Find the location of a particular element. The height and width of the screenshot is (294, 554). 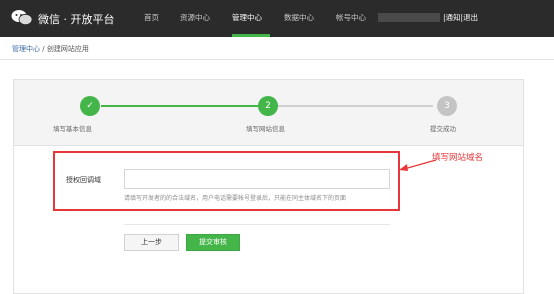

active-nav-indicator is located at coordinates (251, 35).